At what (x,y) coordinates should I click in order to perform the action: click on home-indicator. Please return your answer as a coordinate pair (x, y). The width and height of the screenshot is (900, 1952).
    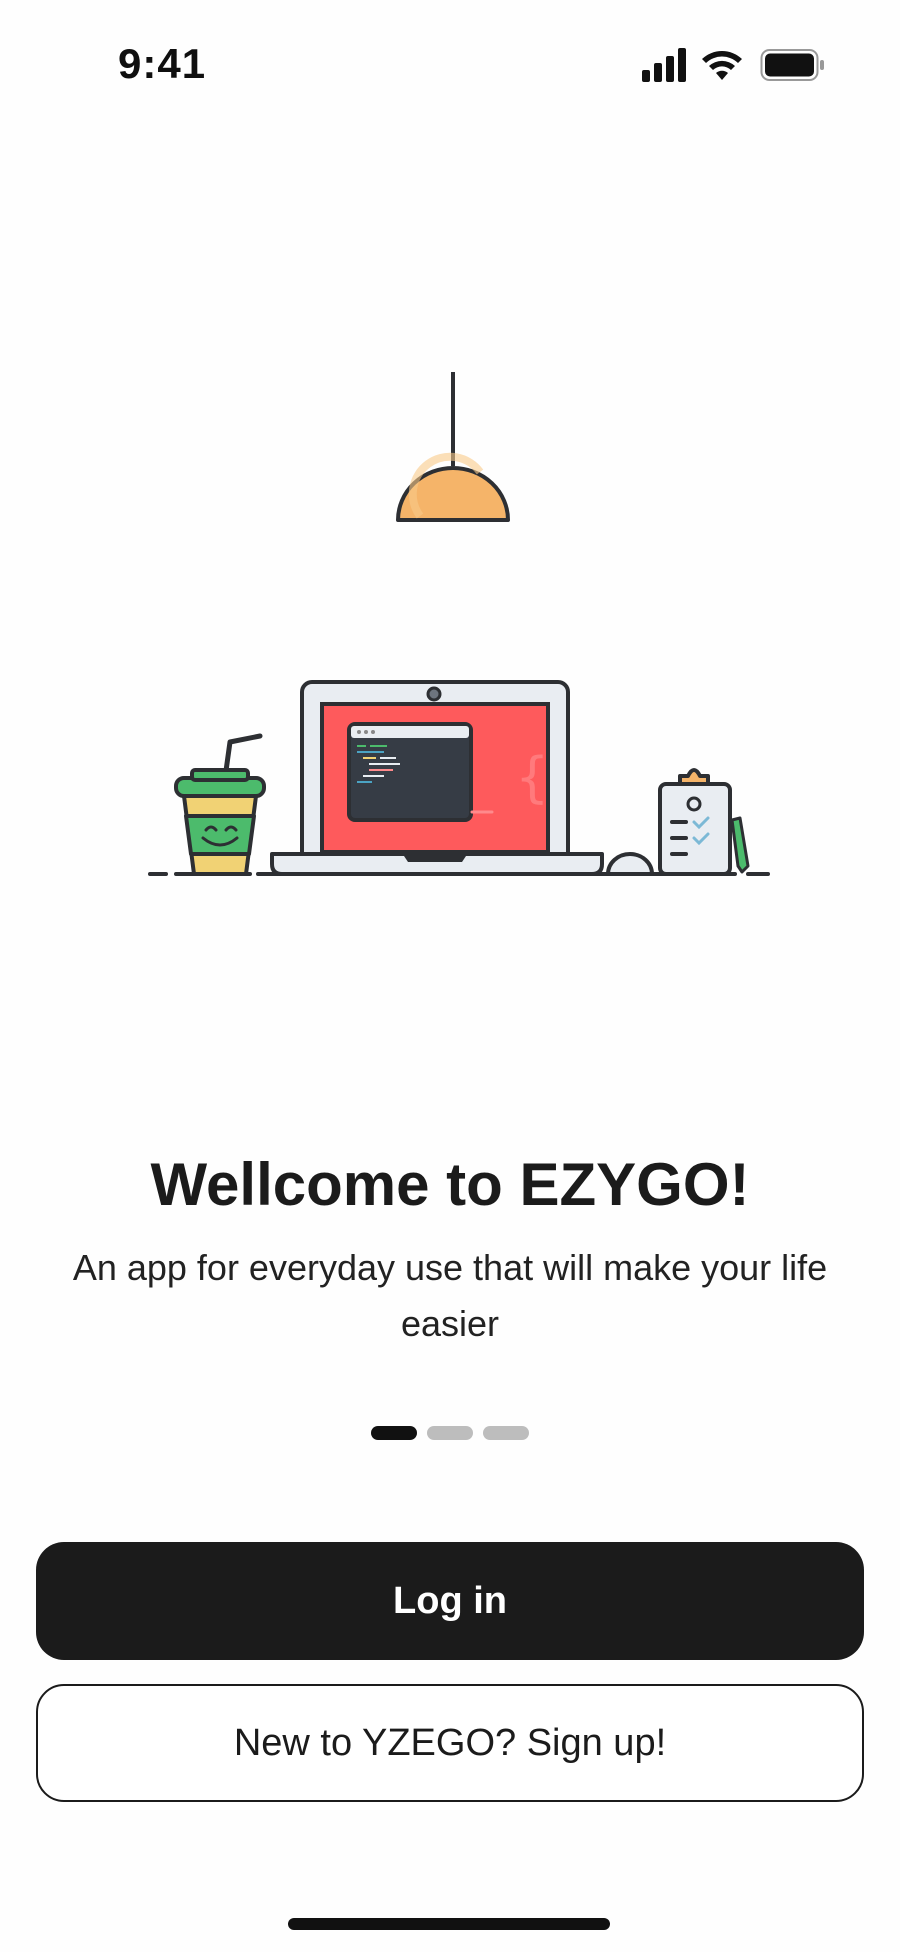
    Looking at the image, I should click on (449, 1924).